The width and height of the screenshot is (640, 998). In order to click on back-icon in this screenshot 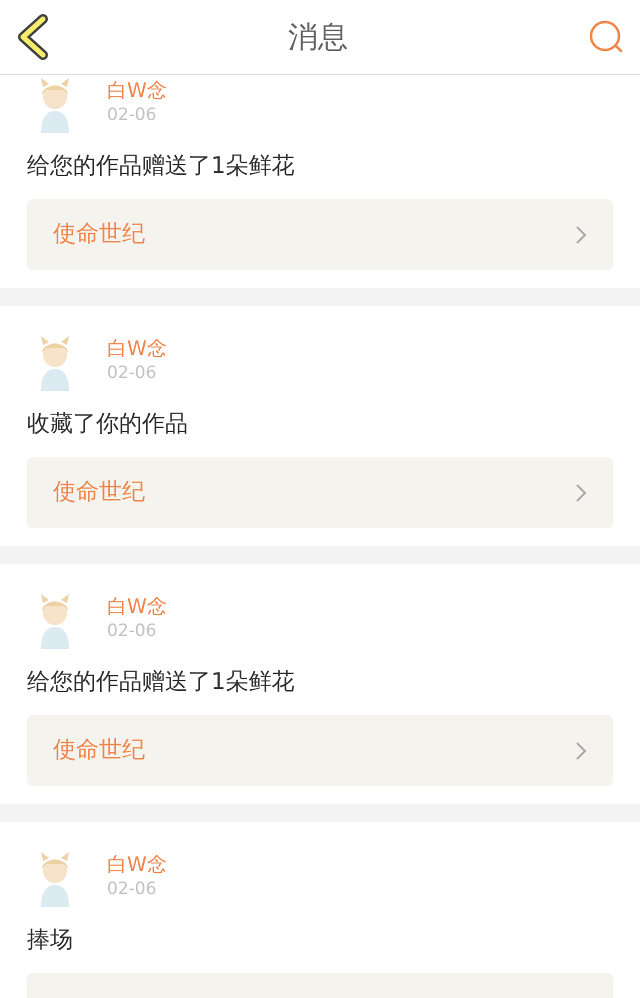, I will do `click(32, 37)`.